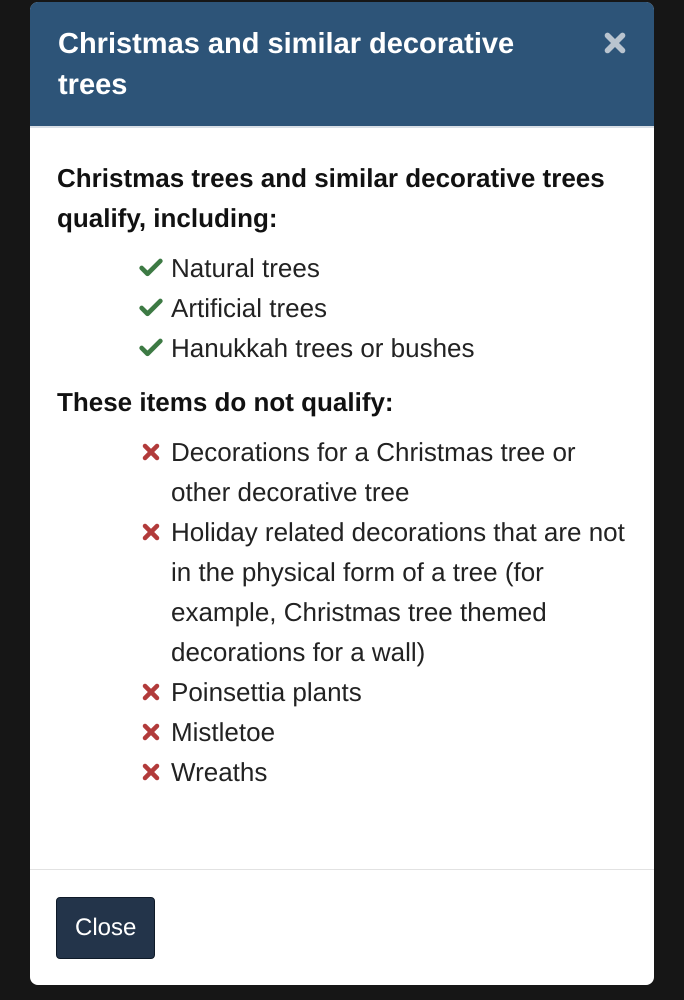 The width and height of the screenshot is (684, 1000). I want to click on list-item-text: Poinsettia plants, so click(266, 692).